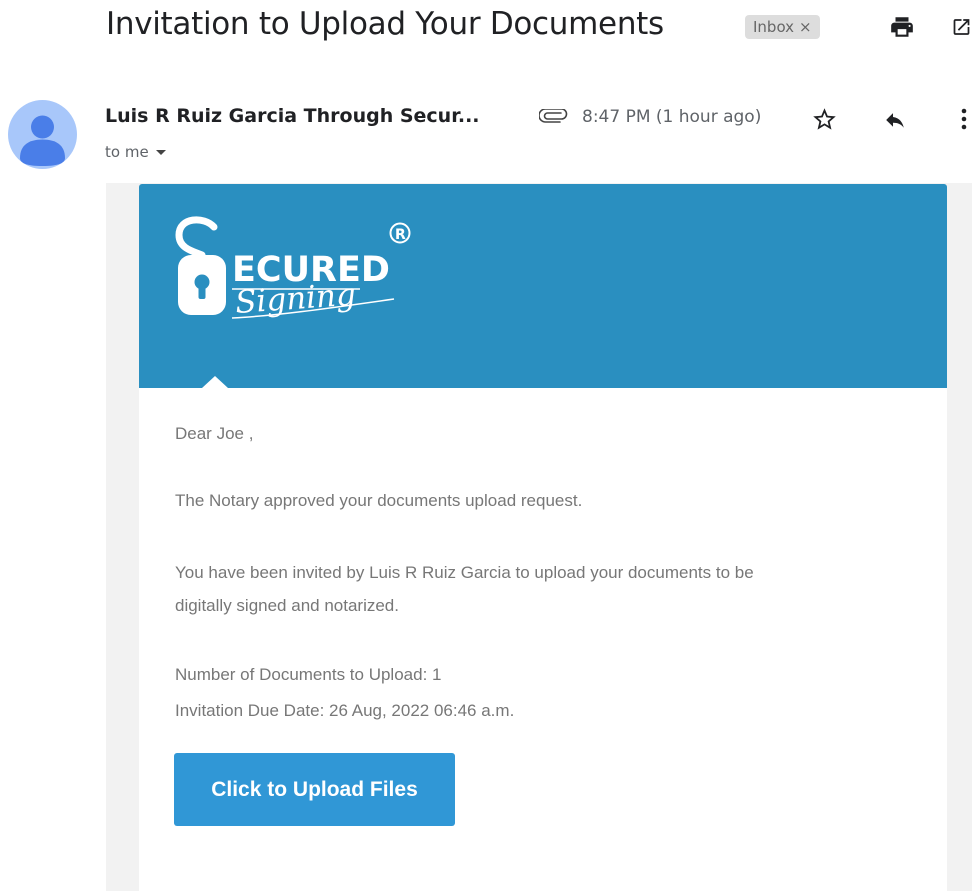 This screenshot has height=891, width=972. I want to click on inbox-label-chip: Inbox ×, so click(782, 27).